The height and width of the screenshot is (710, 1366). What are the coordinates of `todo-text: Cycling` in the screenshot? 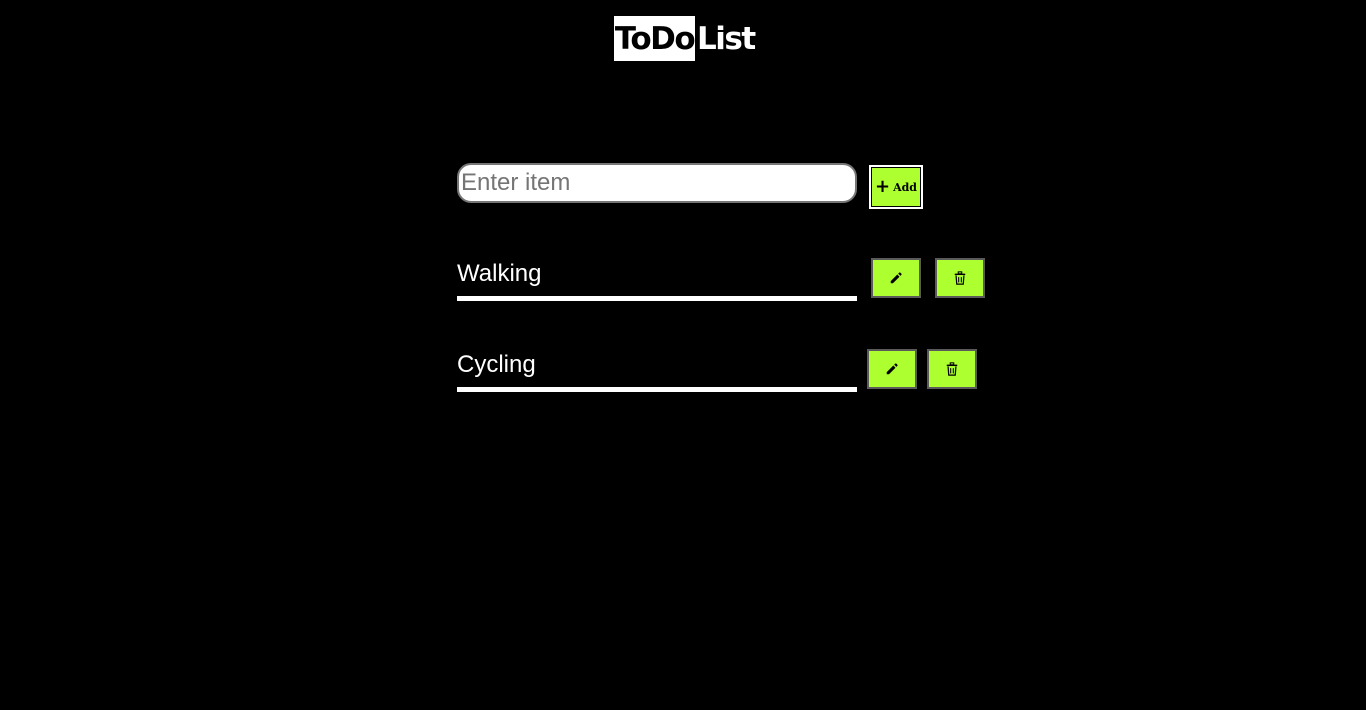 It's located at (657, 370).